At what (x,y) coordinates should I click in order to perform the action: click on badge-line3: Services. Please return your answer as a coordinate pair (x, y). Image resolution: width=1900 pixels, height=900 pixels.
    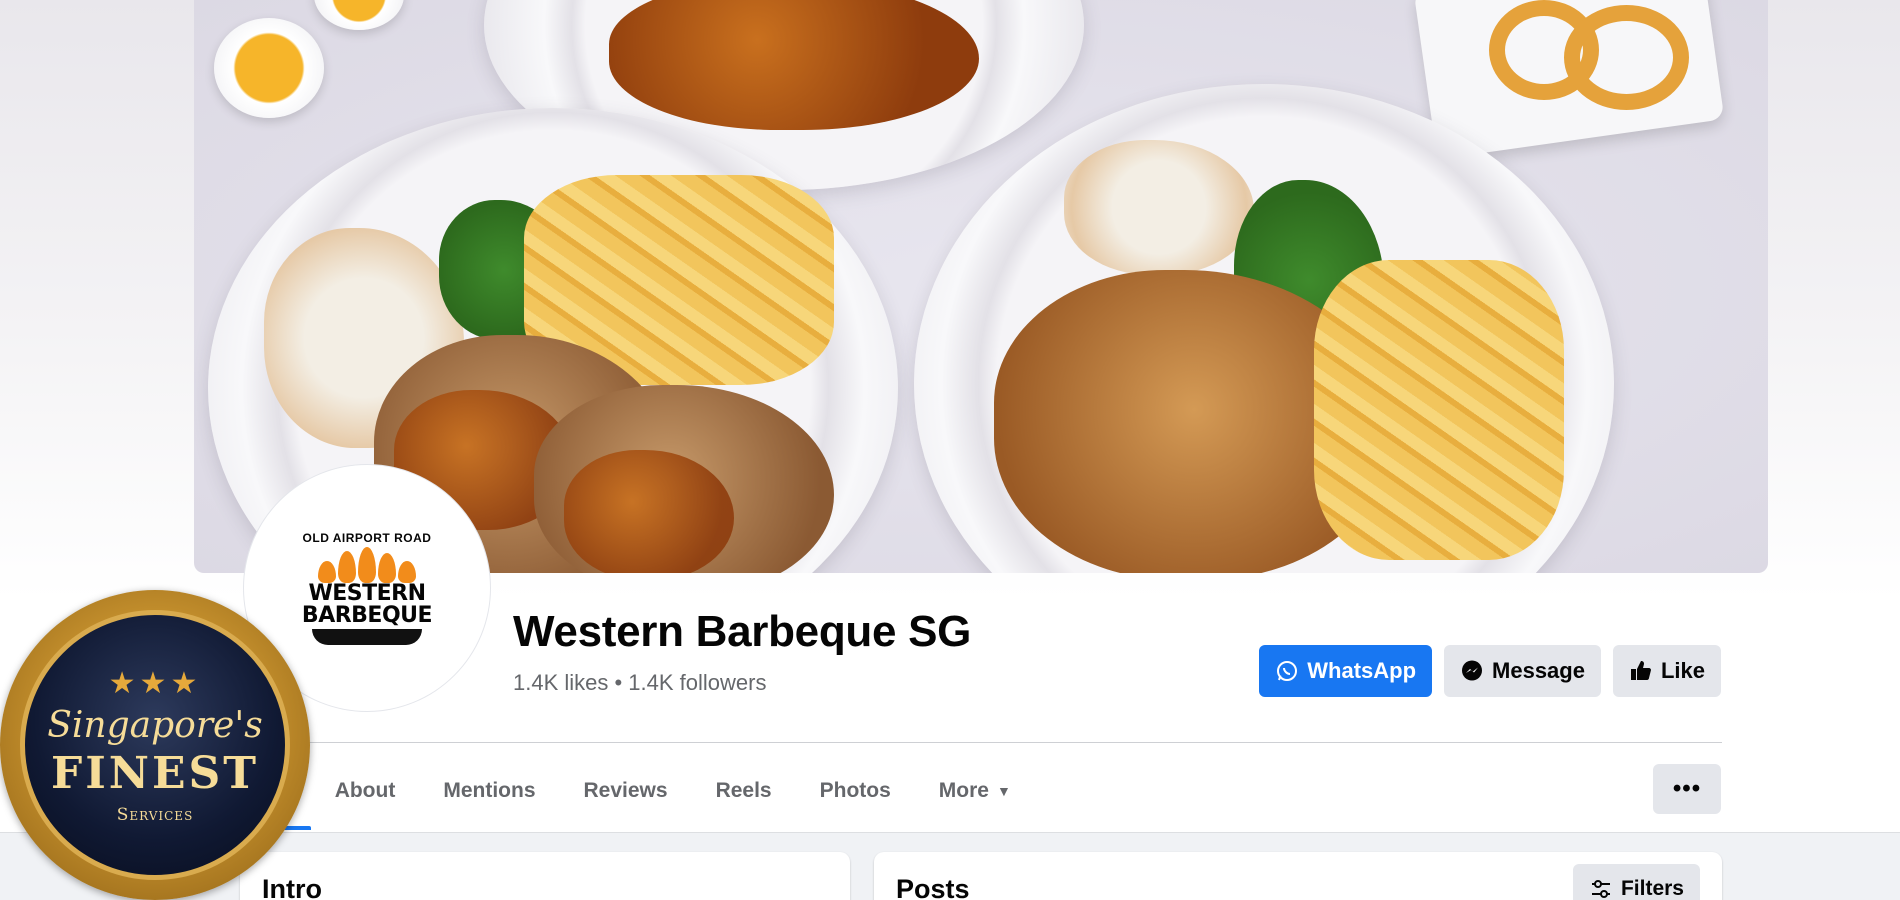
    Looking at the image, I should click on (155, 814).